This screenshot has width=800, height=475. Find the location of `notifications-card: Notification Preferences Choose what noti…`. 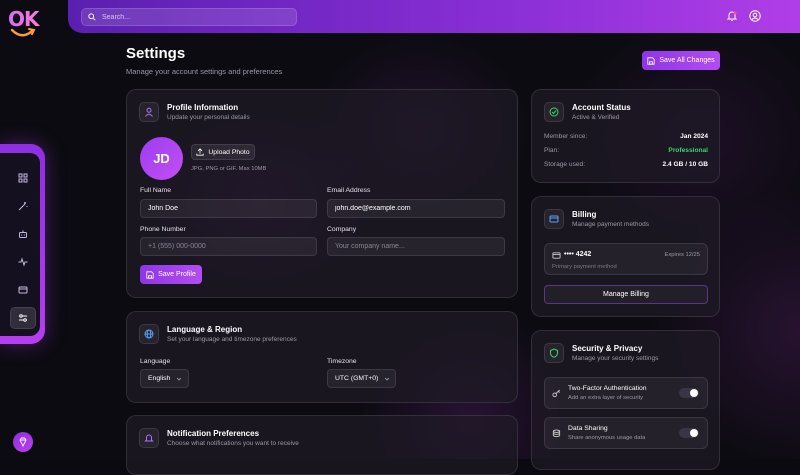

notifications-card: Notification Preferences Choose what noti… is located at coordinates (322, 445).